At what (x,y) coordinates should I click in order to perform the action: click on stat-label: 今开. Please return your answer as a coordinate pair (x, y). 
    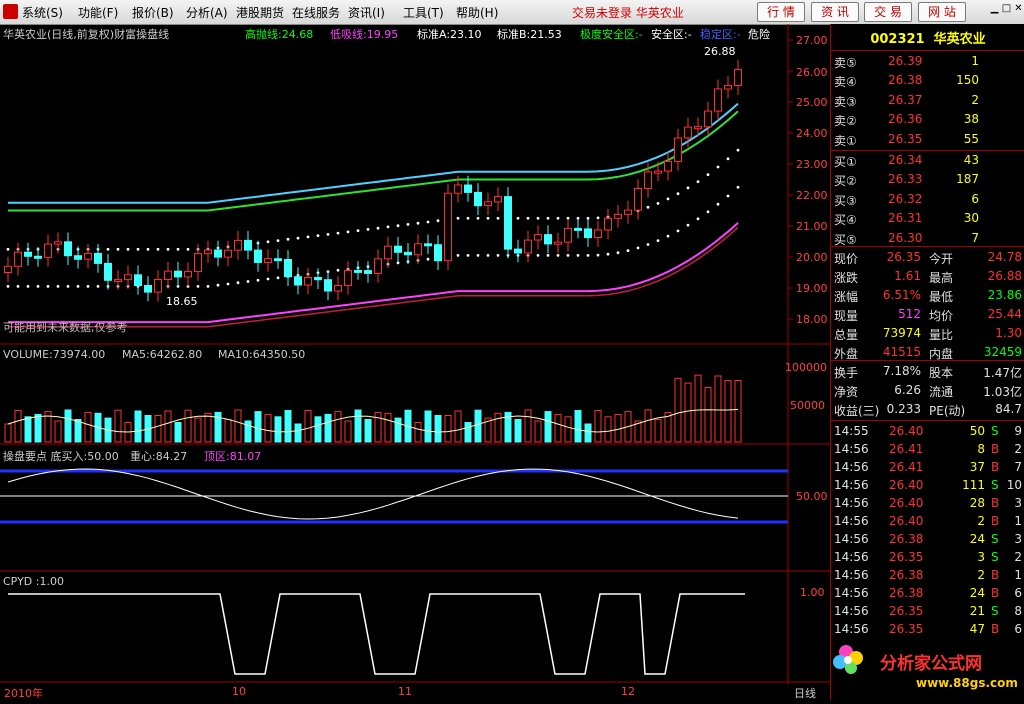
    Looking at the image, I should click on (941, 259).